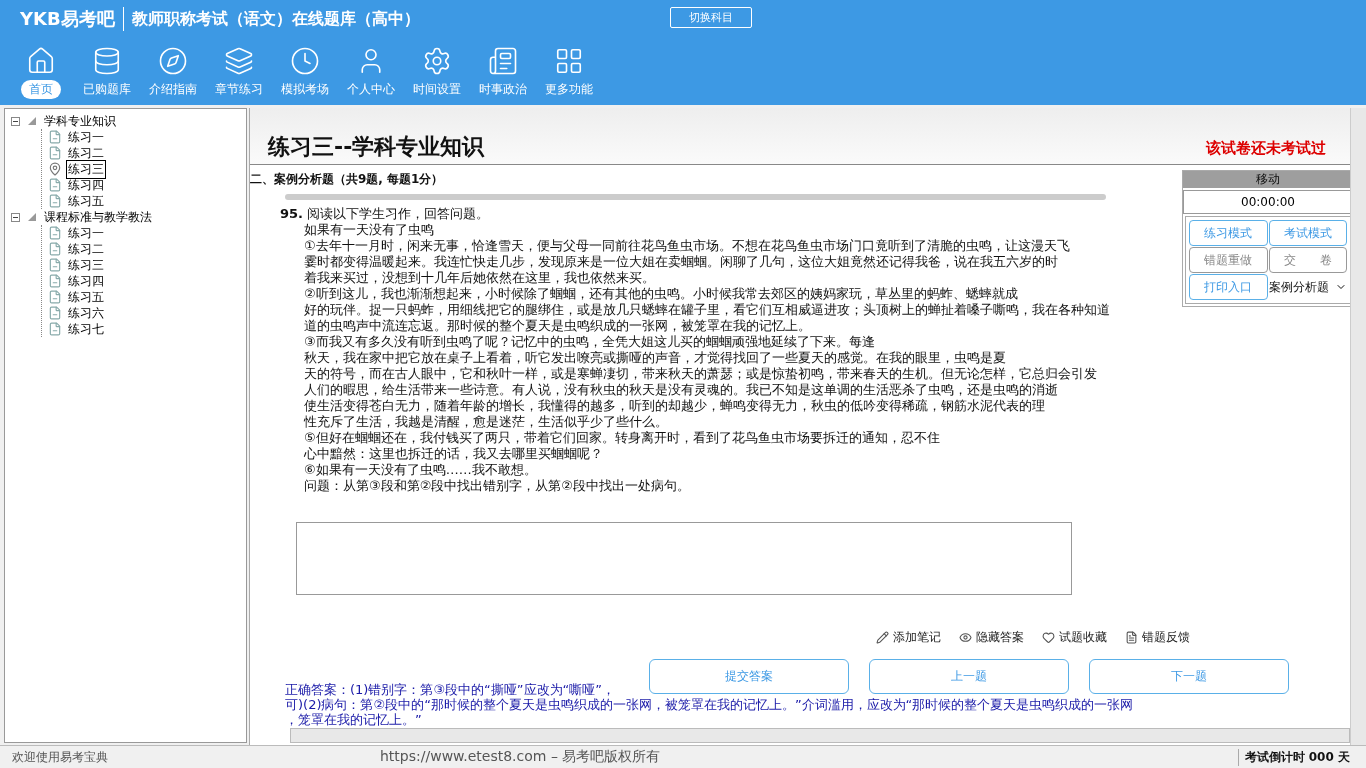 The image size is (1366, 768). What do you see at coordinates (700, 374) in the screenshot?
I see `passage-line: 天的符号，而在古人眼中，它和秋叶一样，或是寒蝉凄切，带来秋天的萧瑟；或是惊蛰初鸣，带来春天的生机。但无论怎样，它总归会引发` at bounding box center [700, 374].